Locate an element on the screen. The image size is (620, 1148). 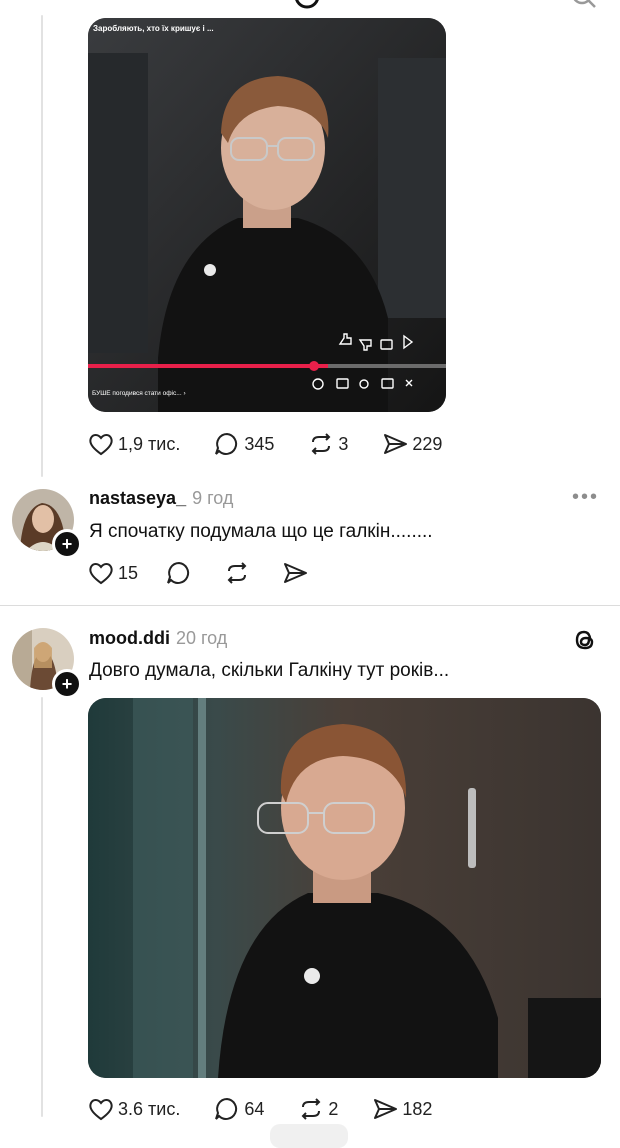
threads-icon is located at coordinates (585, 640).